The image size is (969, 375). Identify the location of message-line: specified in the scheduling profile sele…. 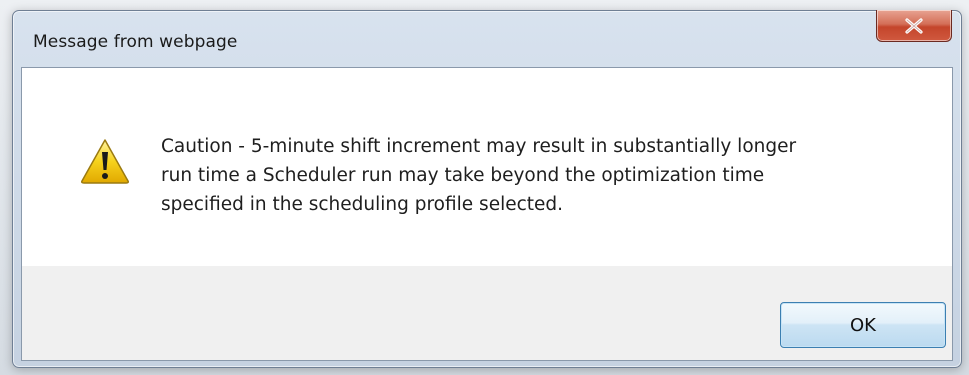
(362, 204).